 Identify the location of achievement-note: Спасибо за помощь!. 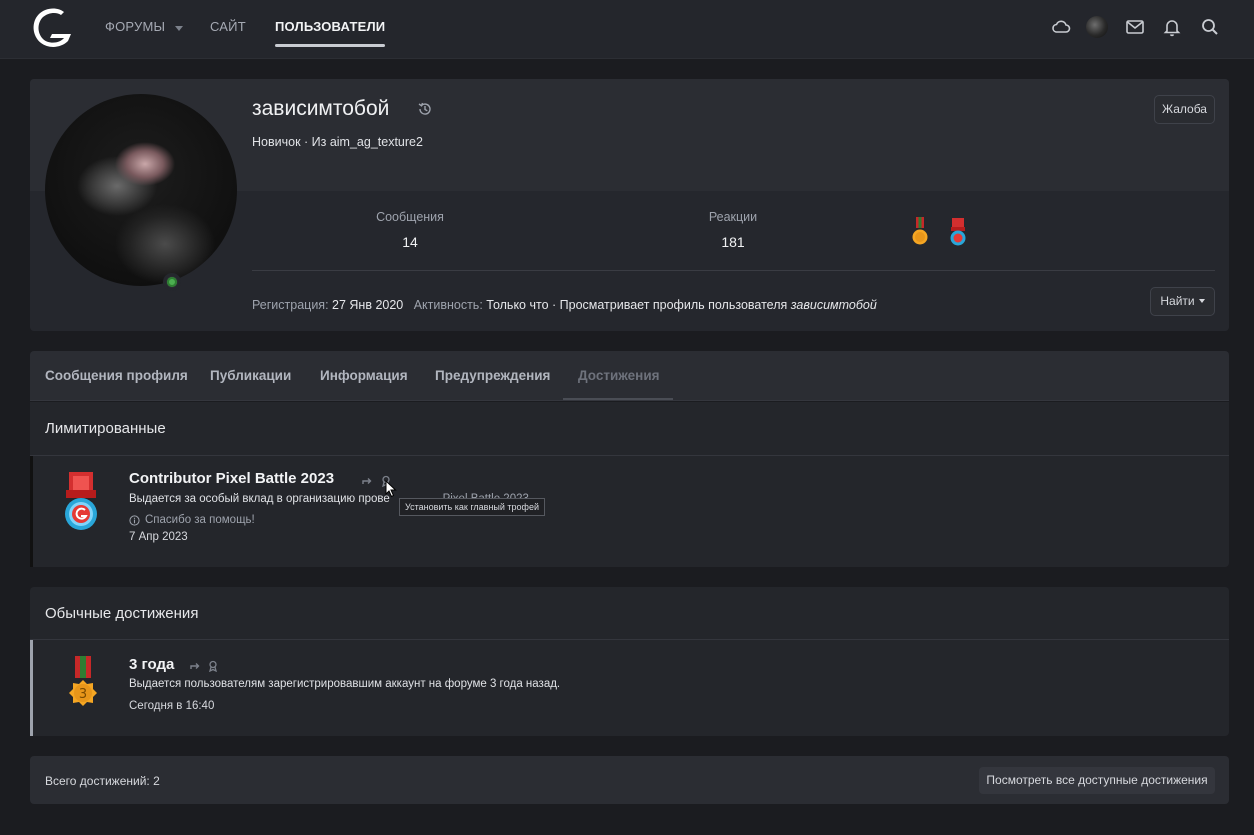
(200, 520).